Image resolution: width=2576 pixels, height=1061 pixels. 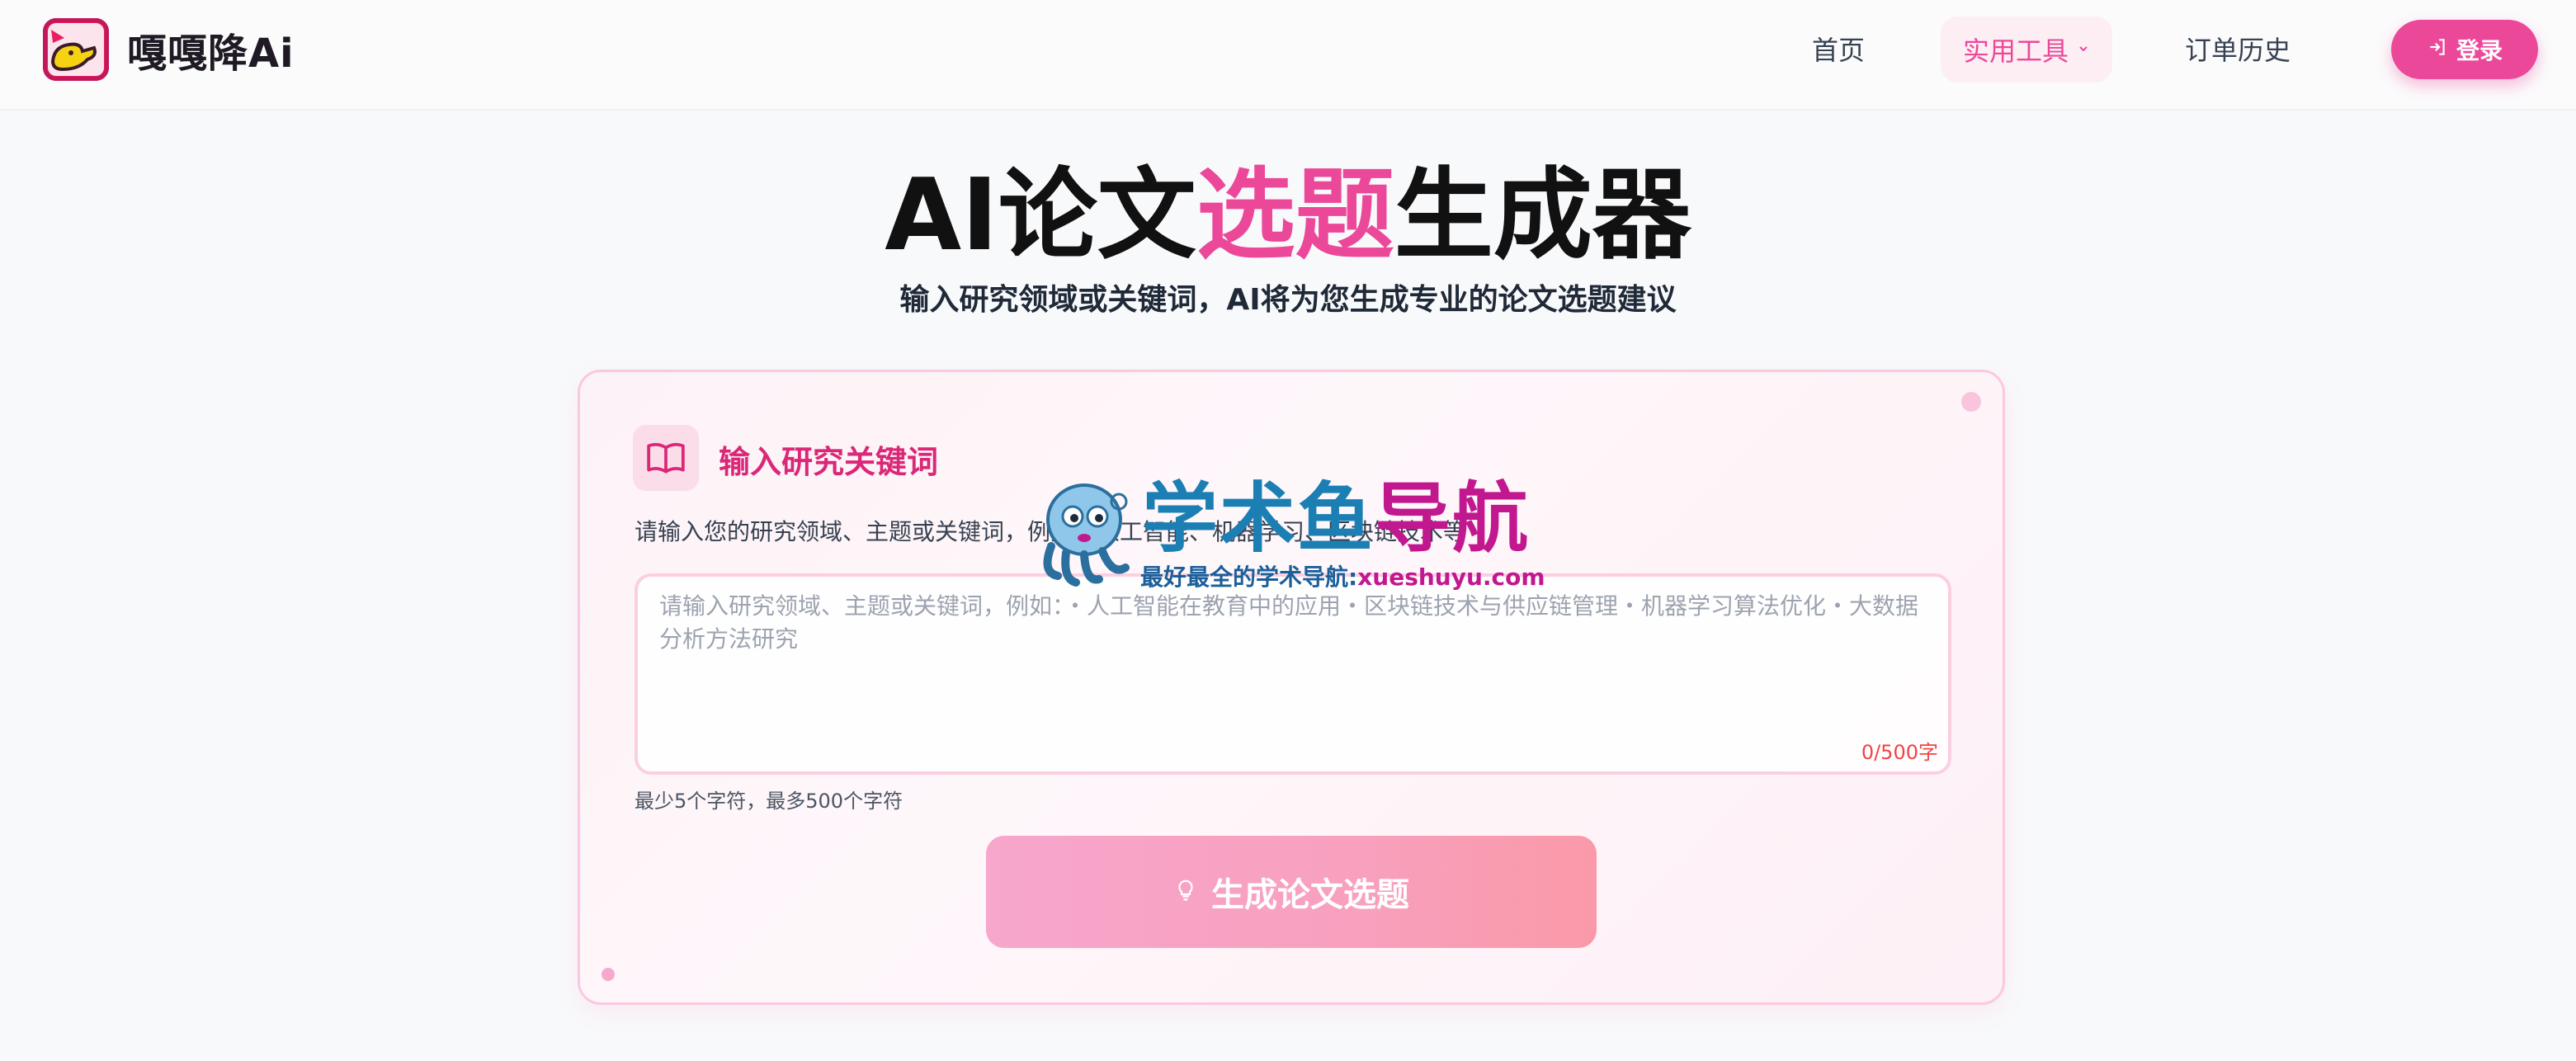 What do you see at coordinates (769, 801) in the screenshot?
I see `input-length-hint: 最少5个字符，最多500个字符` at bounding box center [769, 801].